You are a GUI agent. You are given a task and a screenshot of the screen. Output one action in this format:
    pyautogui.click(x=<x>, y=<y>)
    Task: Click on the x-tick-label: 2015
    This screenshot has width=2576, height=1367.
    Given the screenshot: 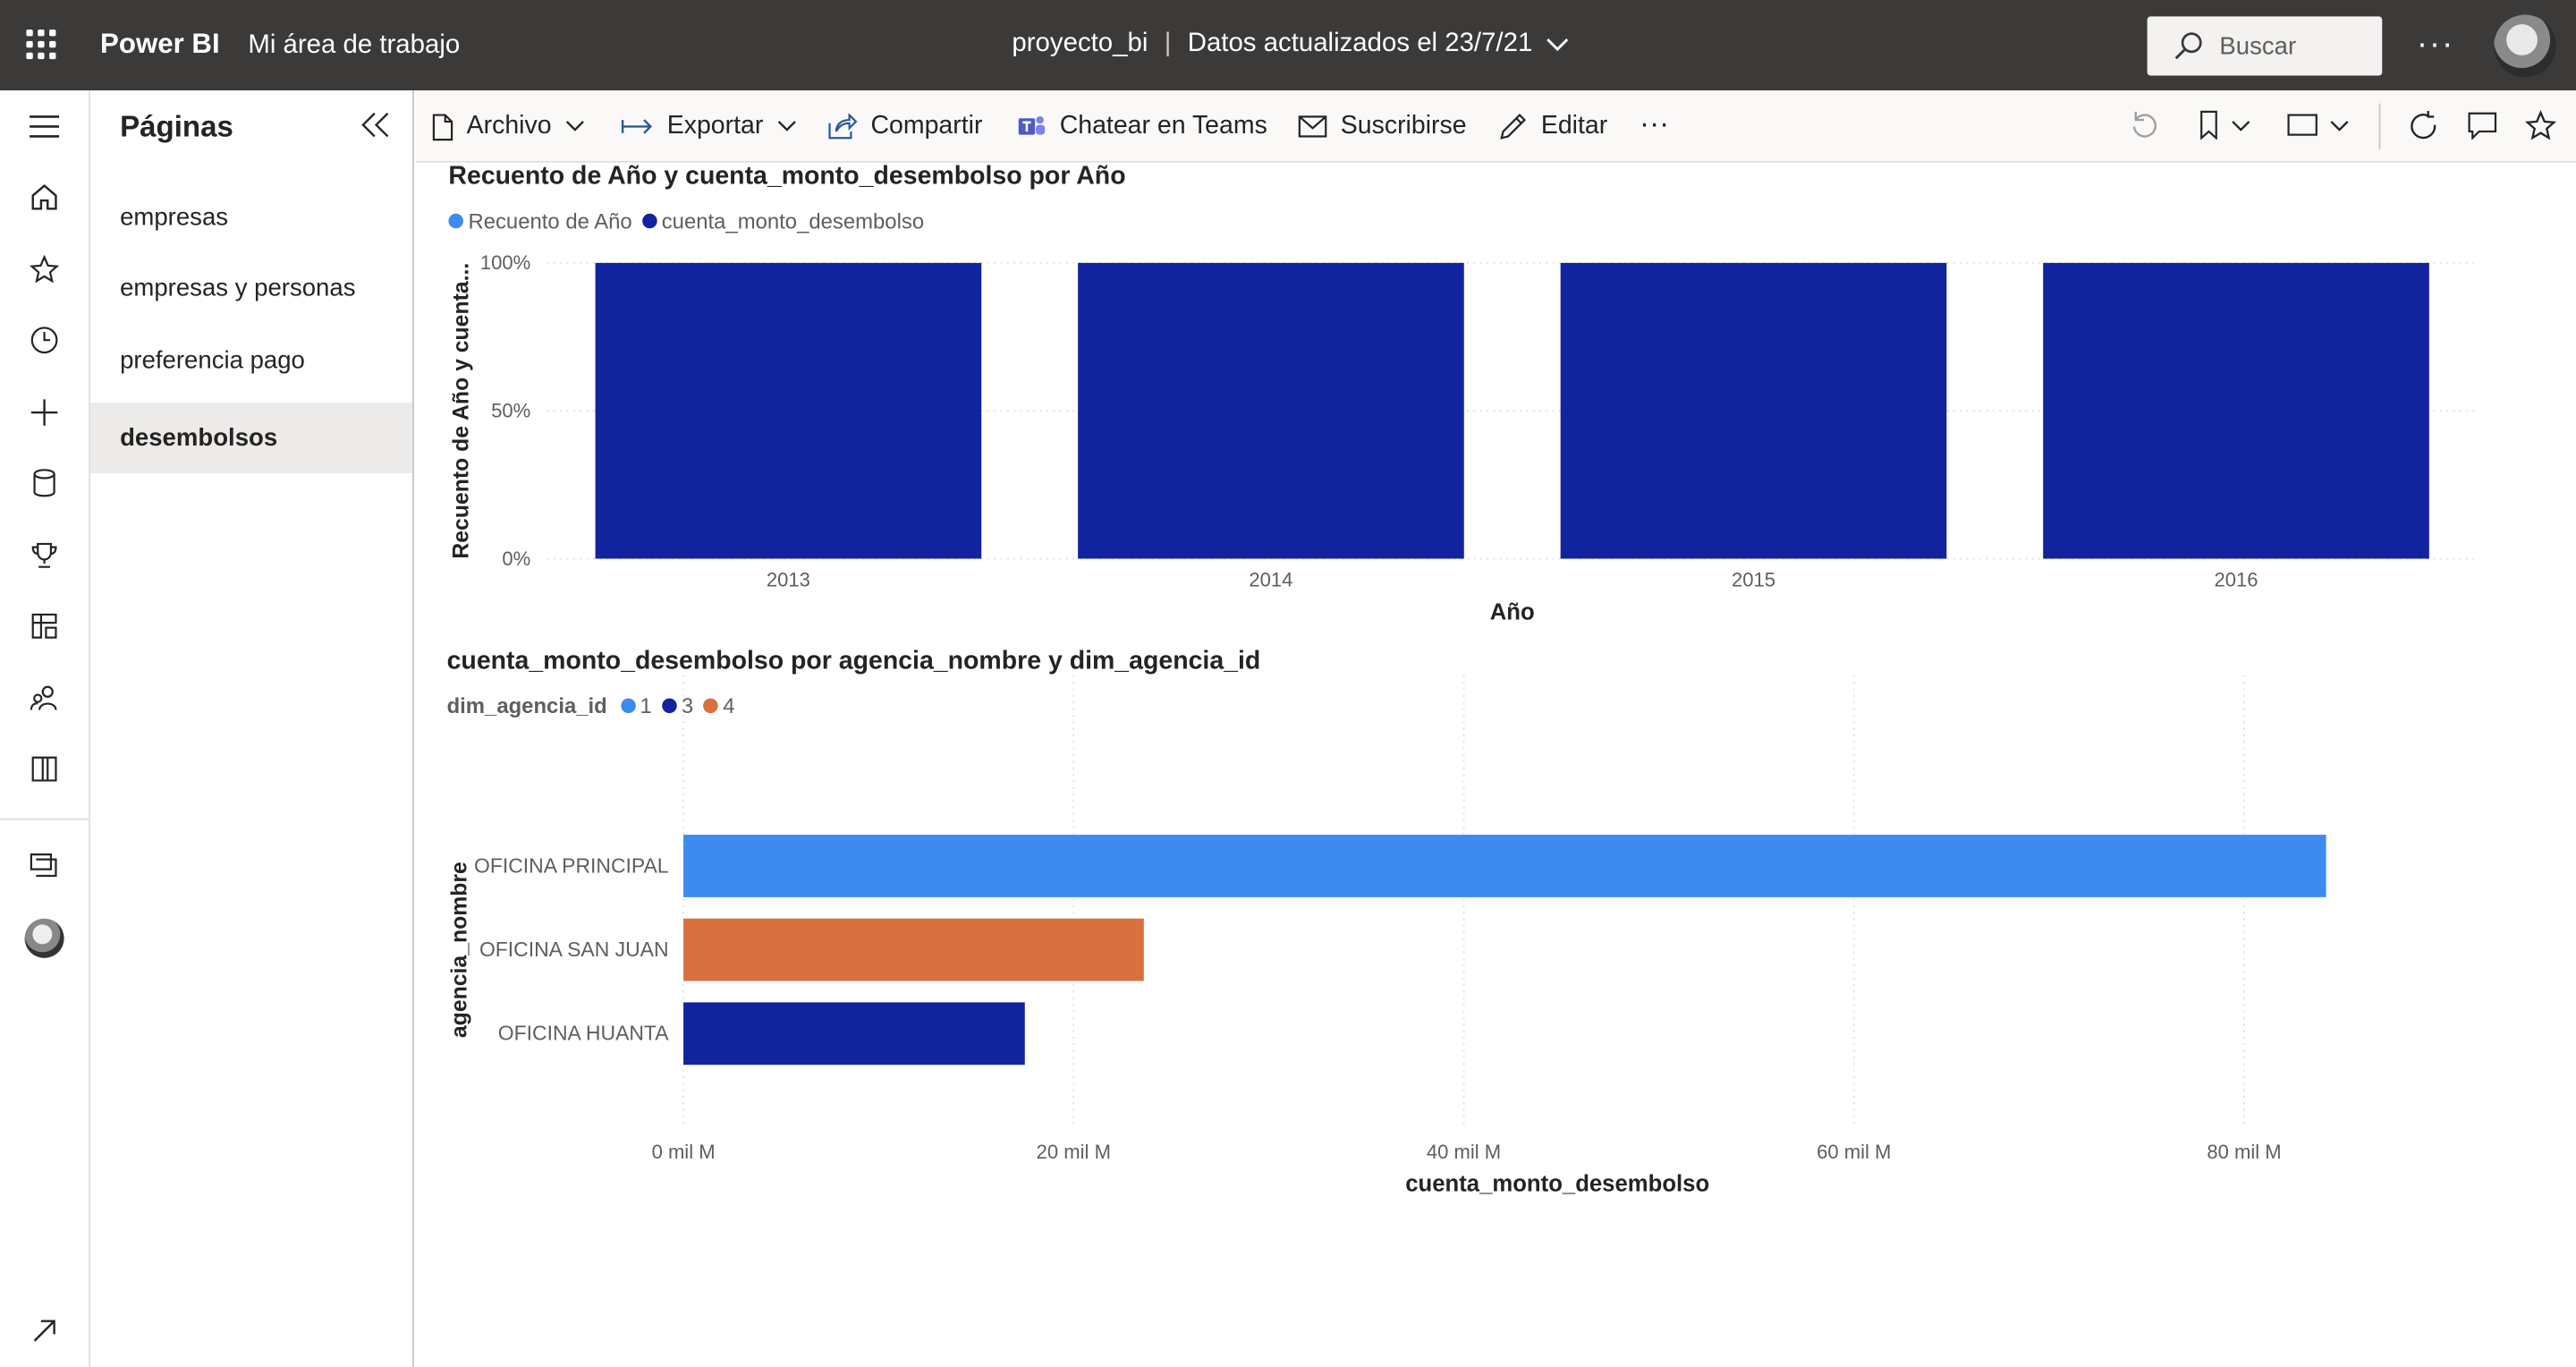 What is the action you would take?
    pyautogui.click(x=1753, y=580)
    